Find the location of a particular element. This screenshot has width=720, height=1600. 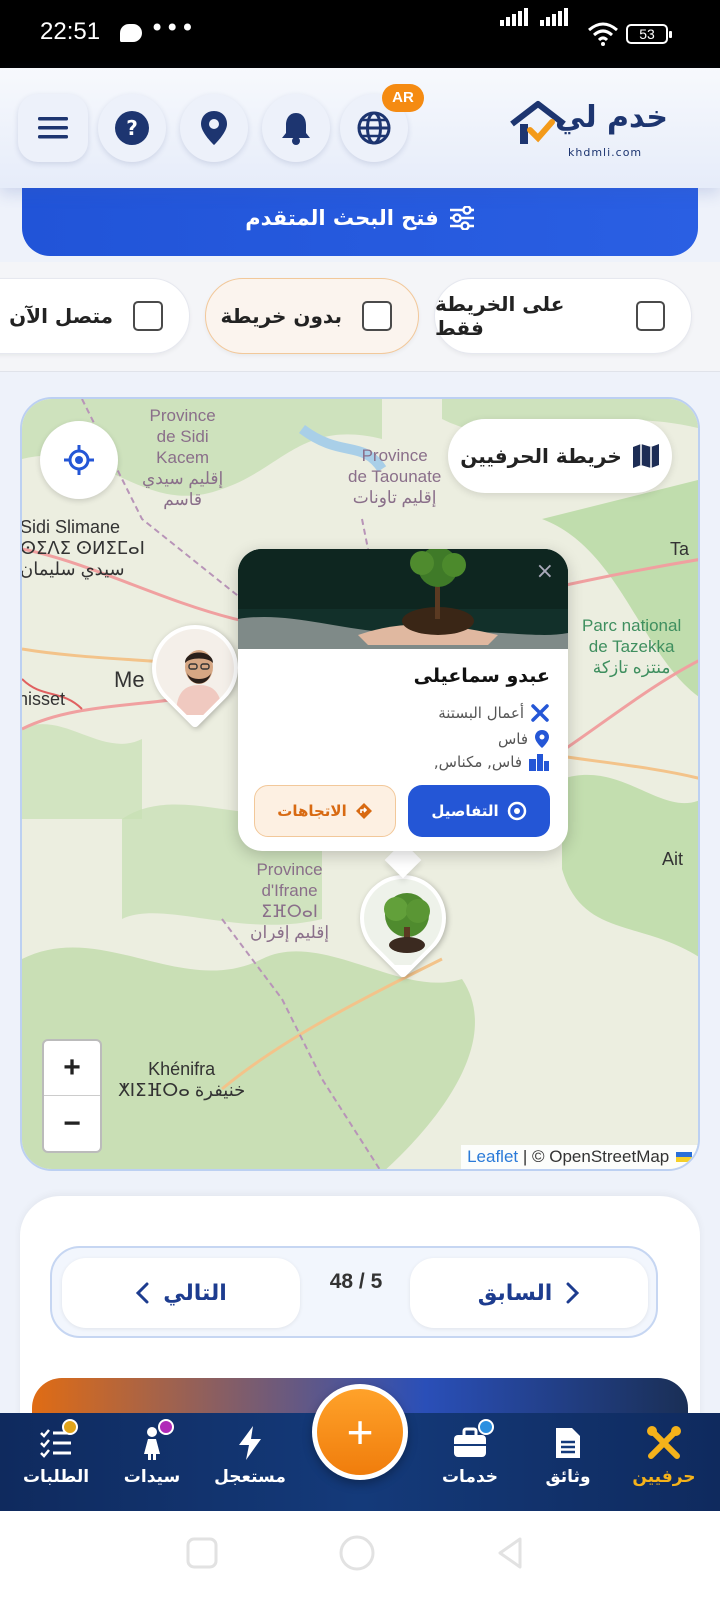

zoom-control: + − is located at coordinates (72, 1096).